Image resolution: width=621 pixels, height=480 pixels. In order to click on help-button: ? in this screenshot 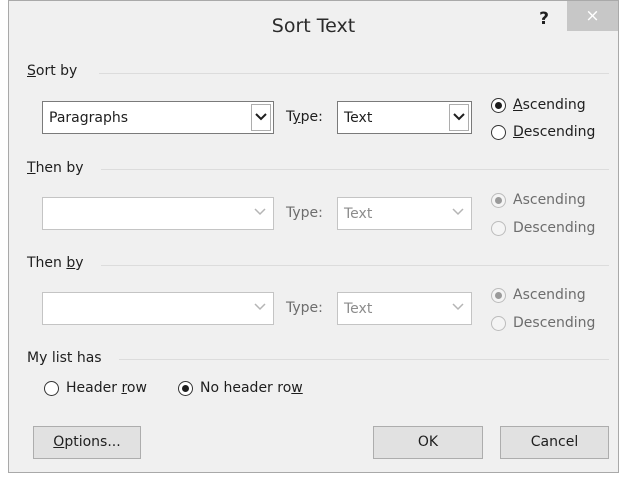, I will do `click(544, 19)`.